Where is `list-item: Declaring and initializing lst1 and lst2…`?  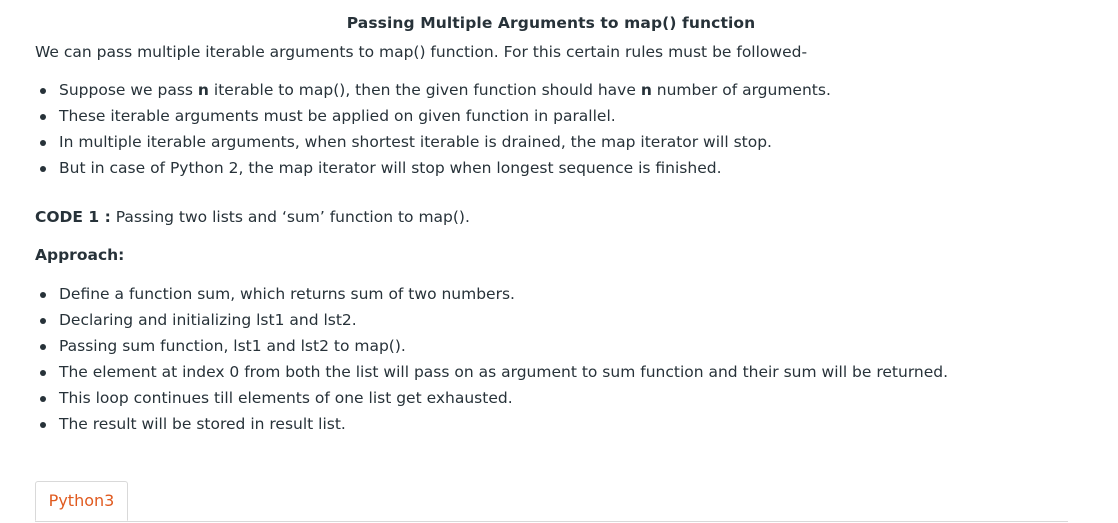
list-item: Declaring and initializing lst1 and lst2… is located at coordinates (491, 320).